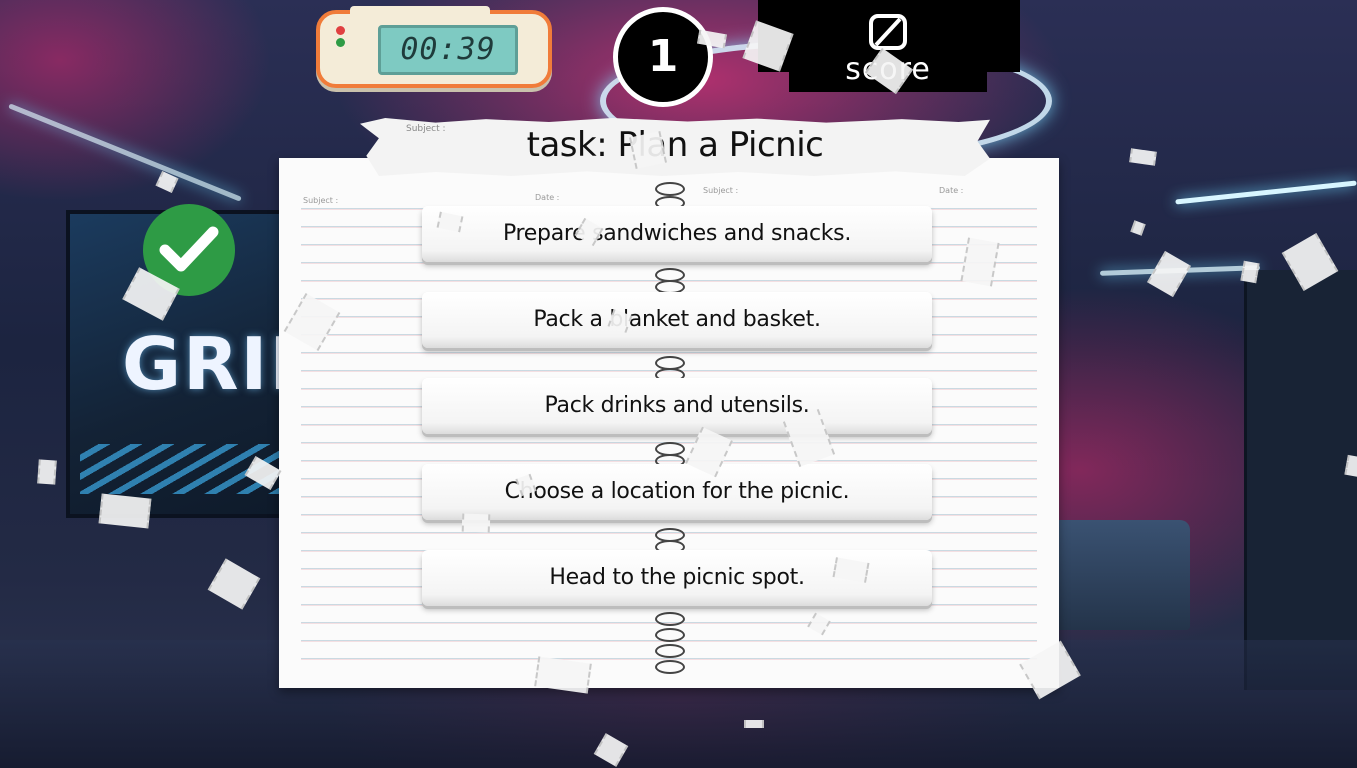 The height and width of the screenshot is (768, 1357). Describe the element at coordinates (675, 145) in the screenshot. I see `task-title: task: Plan a Picnic` at that location.